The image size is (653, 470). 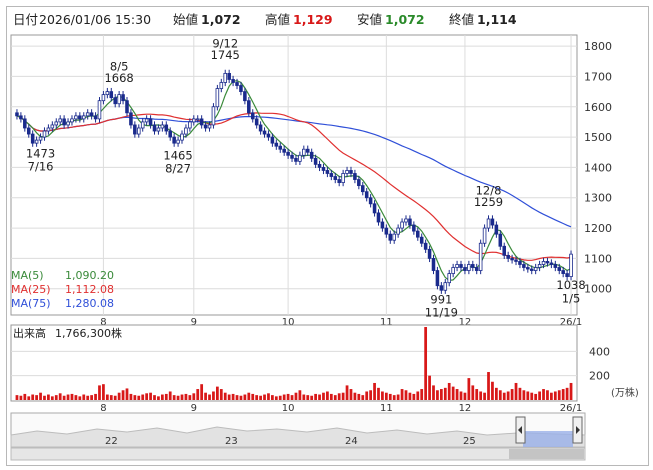 What do you see at coordinates (177, 156) in the screenshot?
I see `annotation-label: 1465` at bounding box center [177, 156].